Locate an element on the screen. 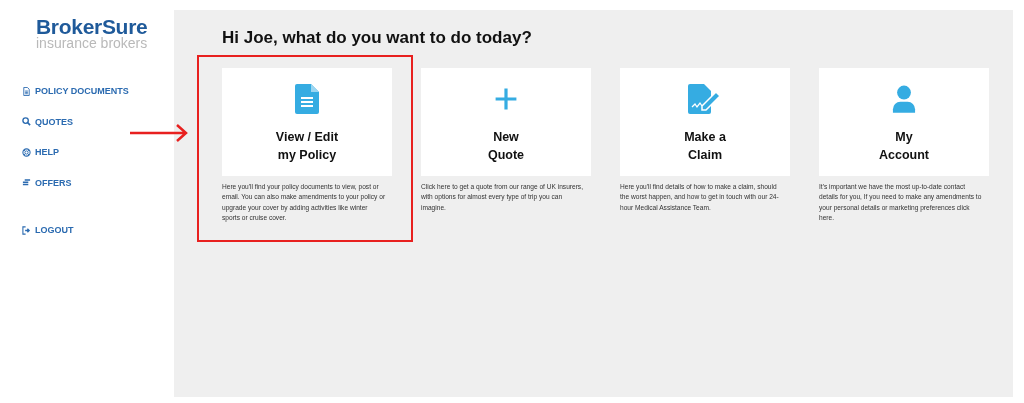 This screenshot has height=403, width=1024. logo-tagline: insurance brokers is located at coordinates (92, 43).